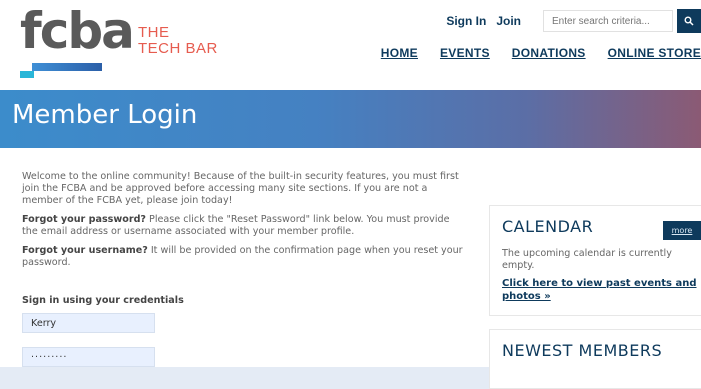  What do you see at coordinates (548, 226) in the screenshot?
I see `calendar-title: CALENDAR` at bounding box center [548, 226].